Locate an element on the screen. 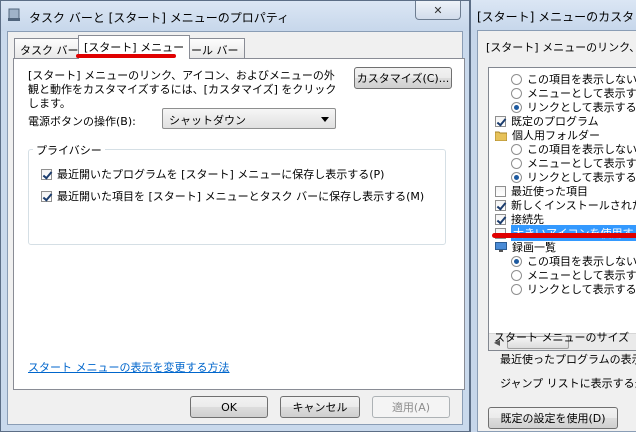 This screenshot has height=432, width=636. monitor-icon is located at coordinates (501, 246).